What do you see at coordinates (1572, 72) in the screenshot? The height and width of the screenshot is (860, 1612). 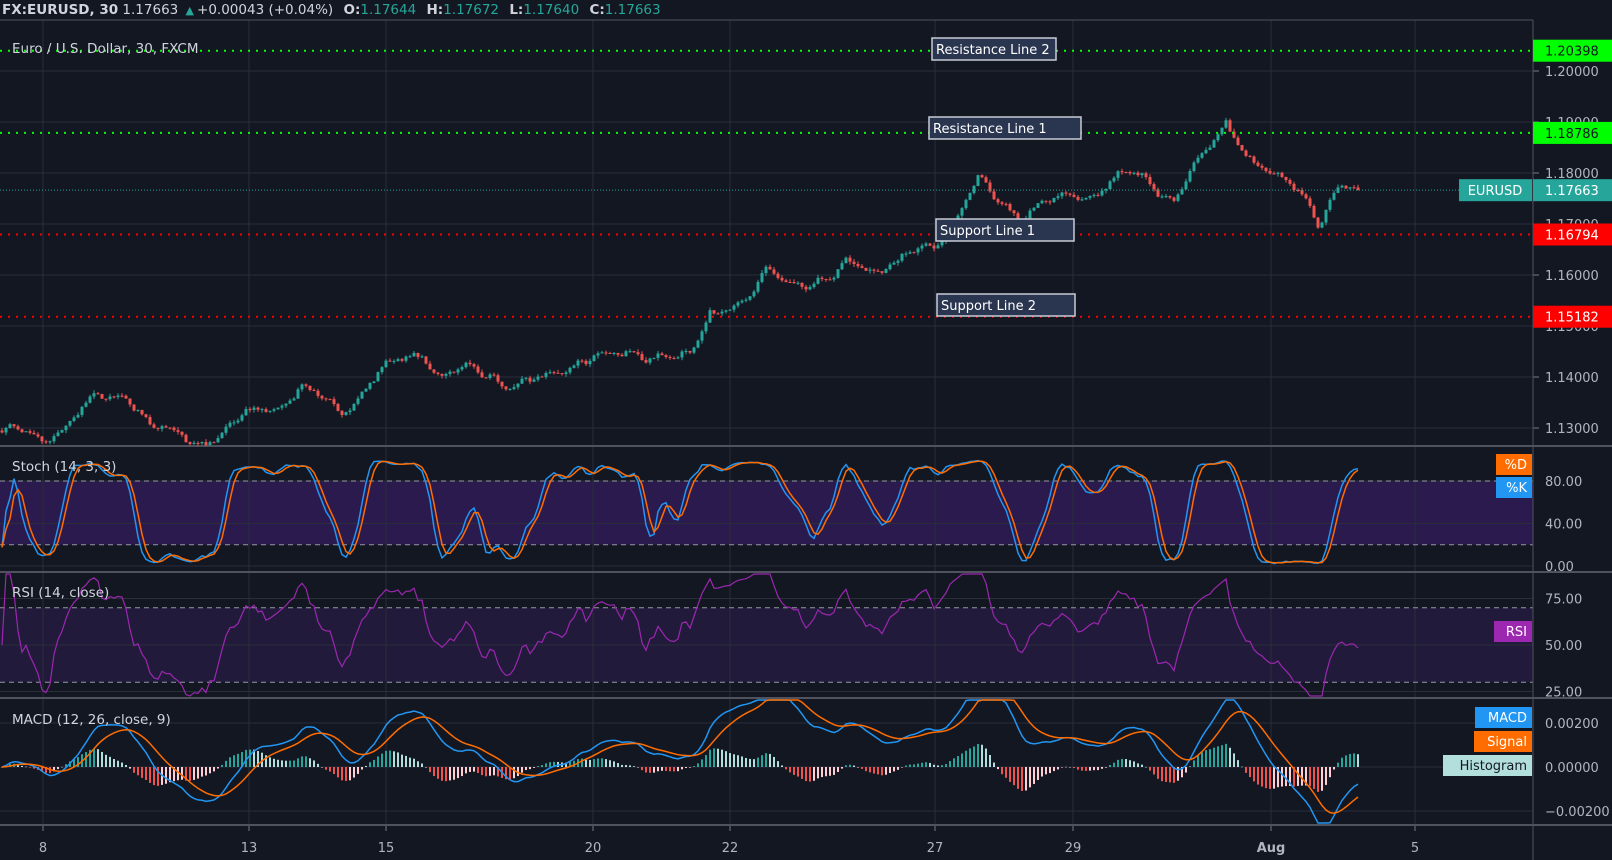 I see `price-tick-label: 1.20000` at bounding box center [1572, 72].